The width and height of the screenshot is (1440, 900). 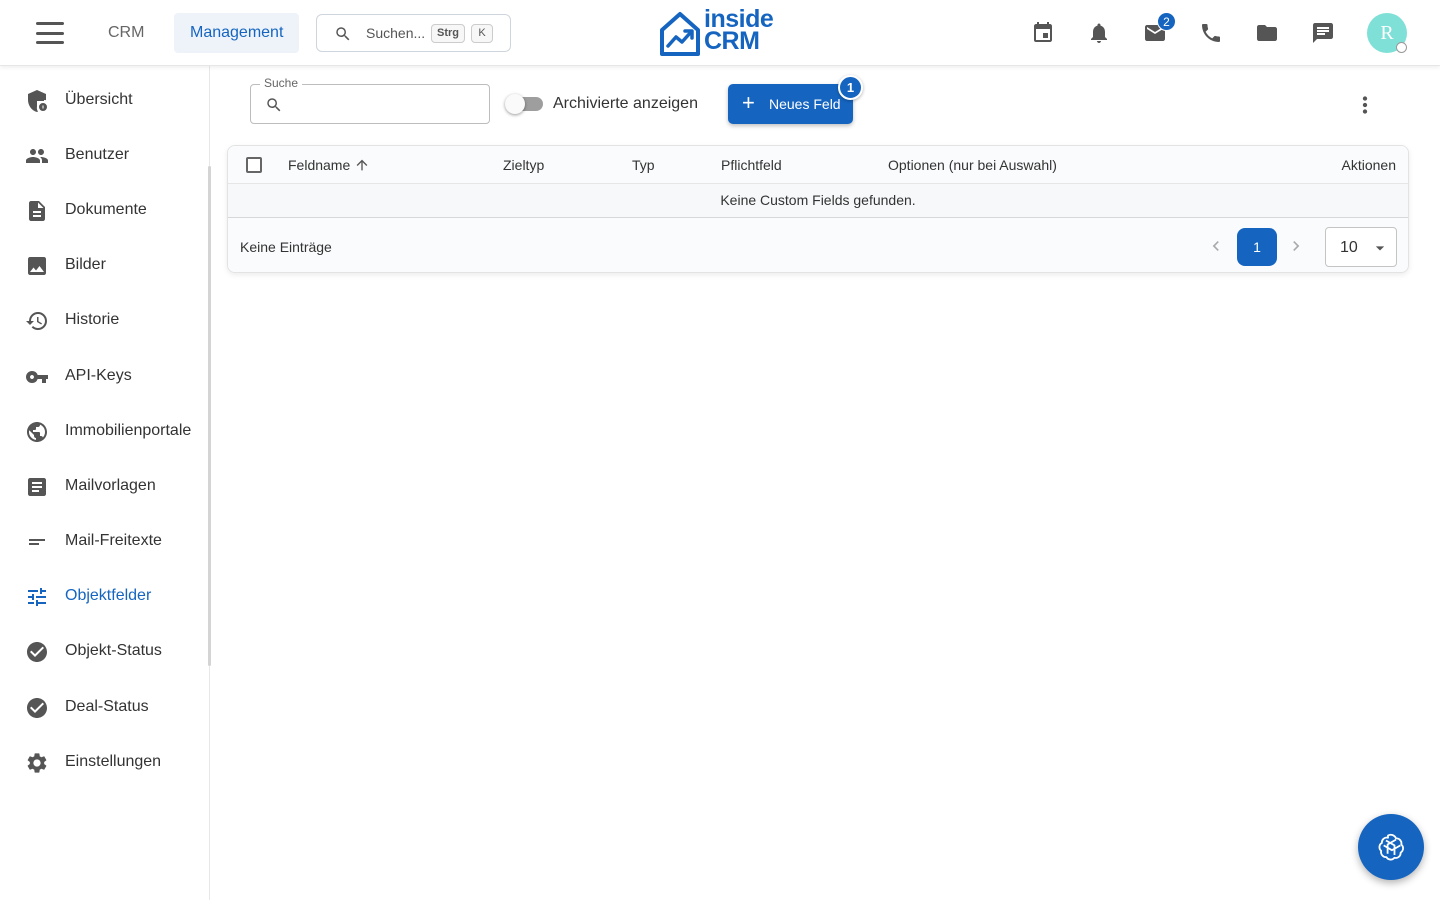 I want to click on sidebar-item-label: Historie, so click(x=92, y=319).